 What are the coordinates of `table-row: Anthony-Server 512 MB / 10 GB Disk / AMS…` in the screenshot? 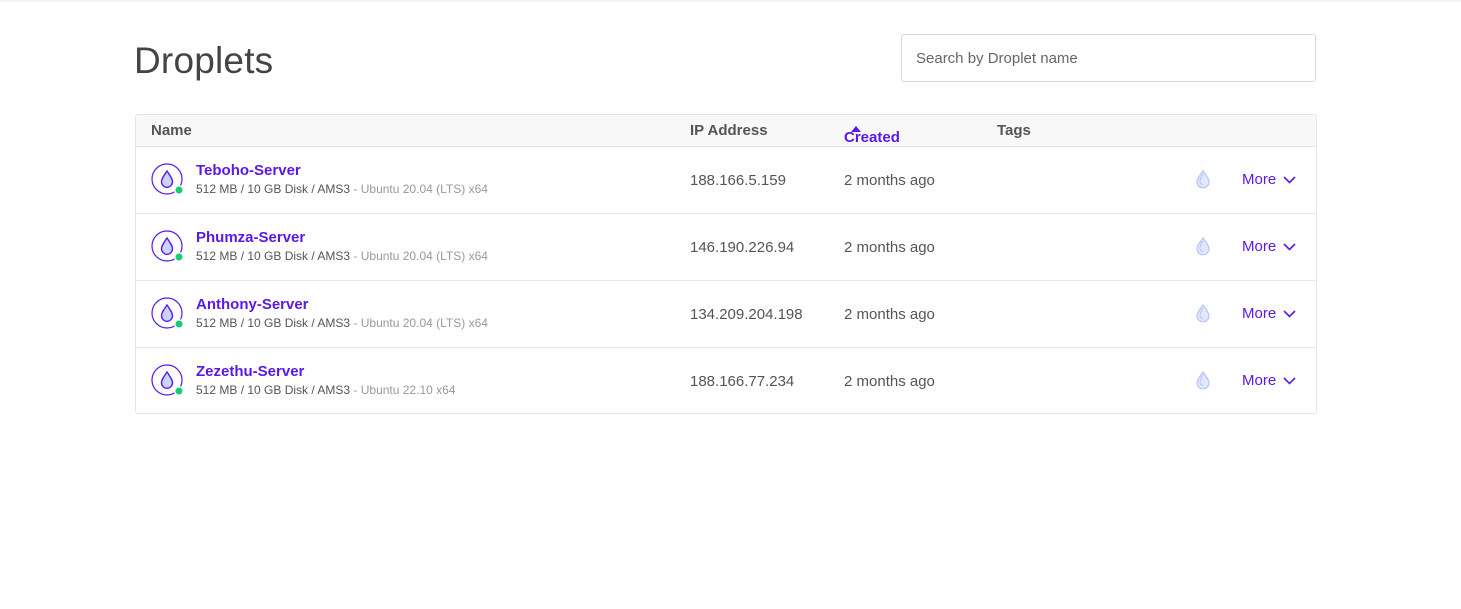 It's located at (726, 314).